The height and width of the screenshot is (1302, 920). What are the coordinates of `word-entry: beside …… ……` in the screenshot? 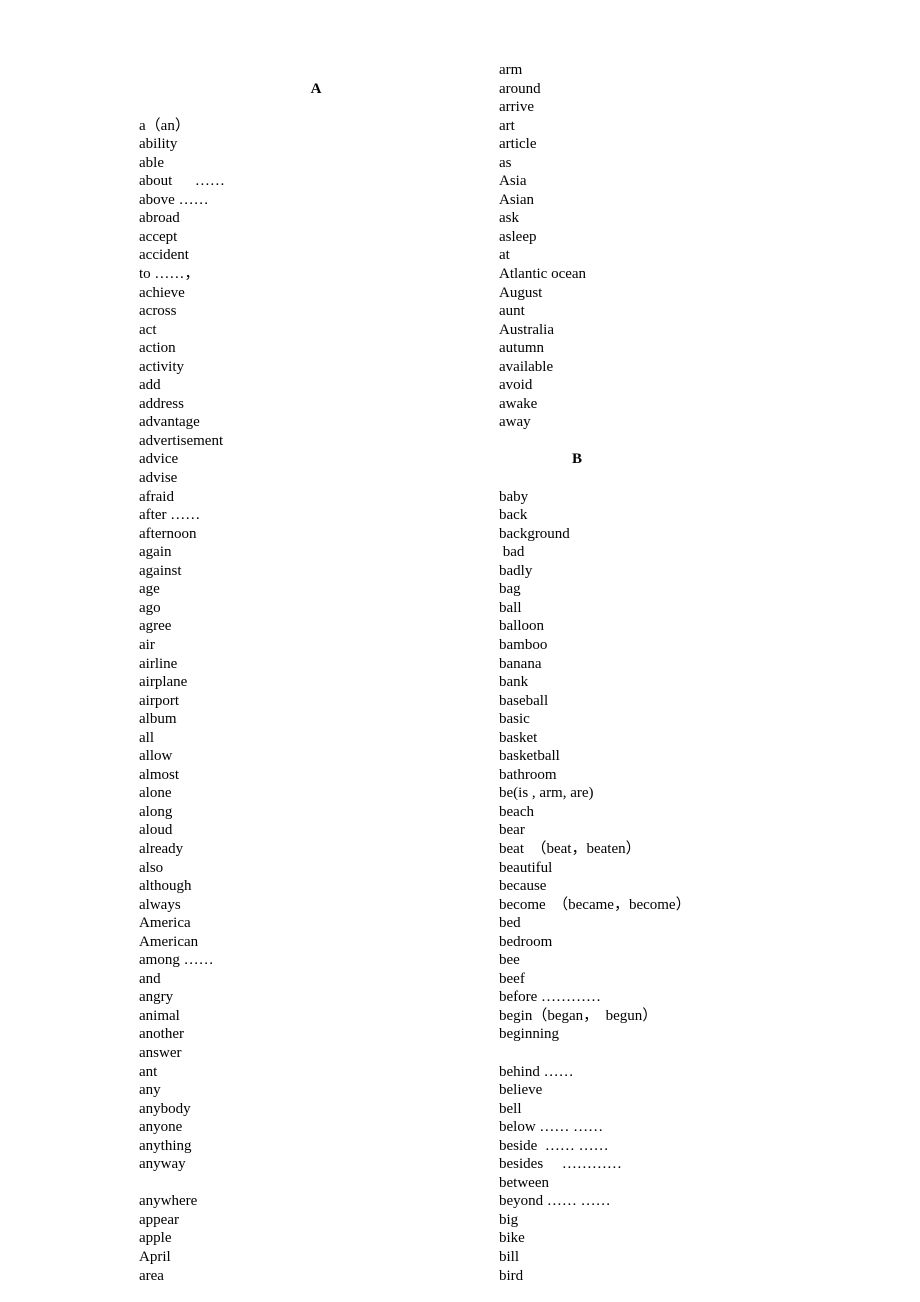 It's located at (554, 1145).